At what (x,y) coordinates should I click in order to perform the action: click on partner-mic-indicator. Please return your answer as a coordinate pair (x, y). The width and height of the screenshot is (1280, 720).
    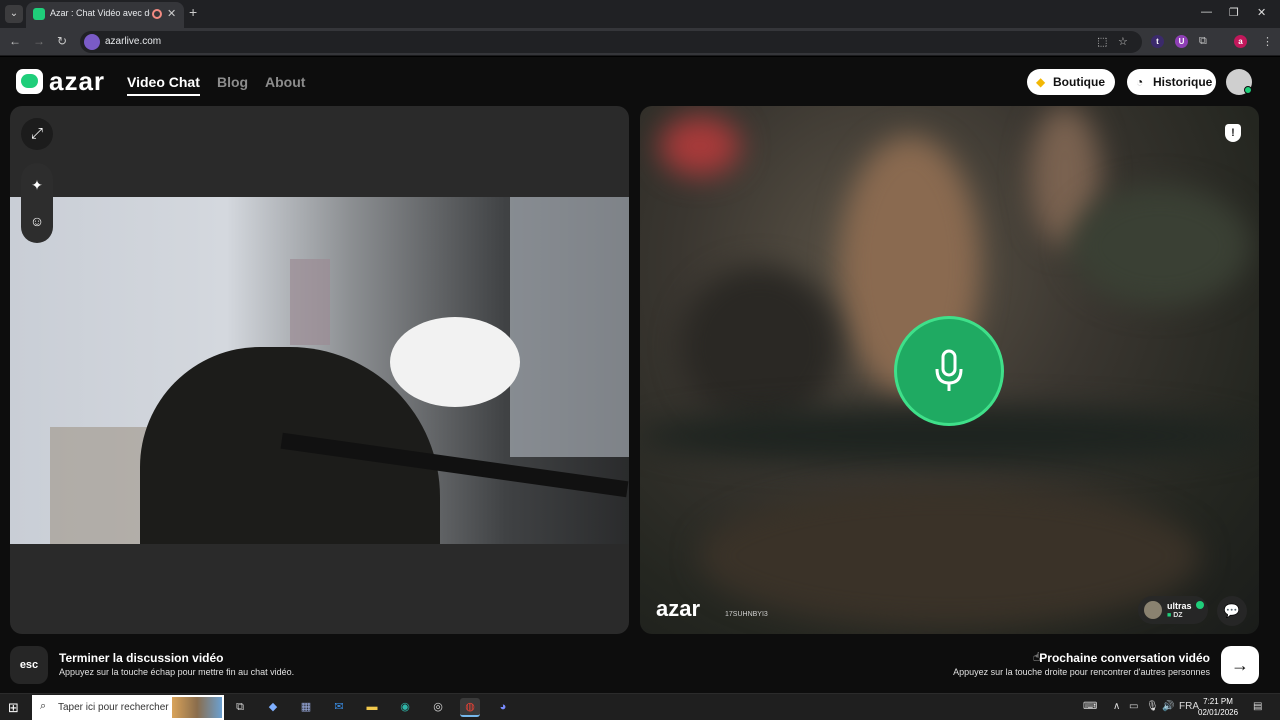
    Looking at the image, I should click on (949, 371).